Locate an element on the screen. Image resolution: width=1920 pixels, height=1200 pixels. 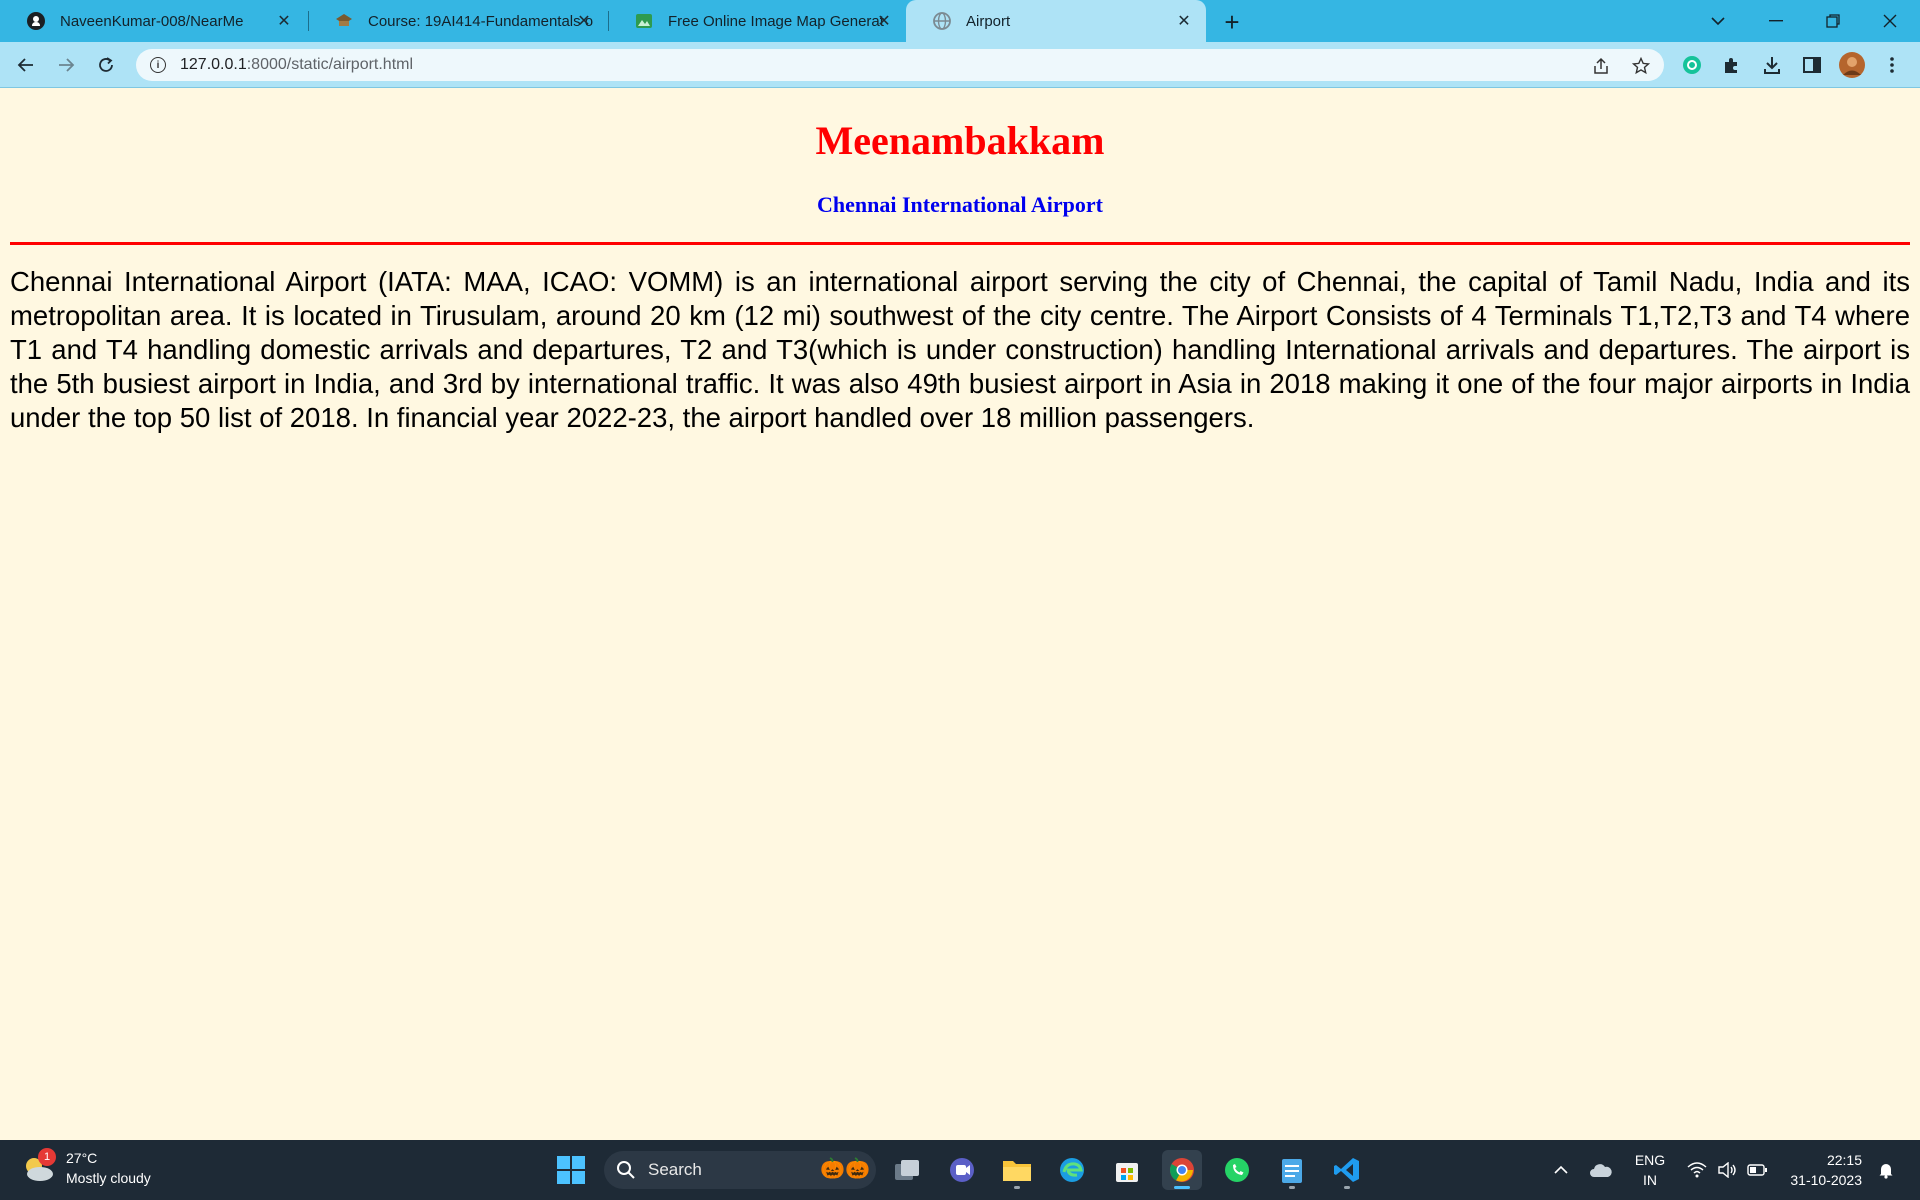
reload-icon is located at coordinates (106, 64).